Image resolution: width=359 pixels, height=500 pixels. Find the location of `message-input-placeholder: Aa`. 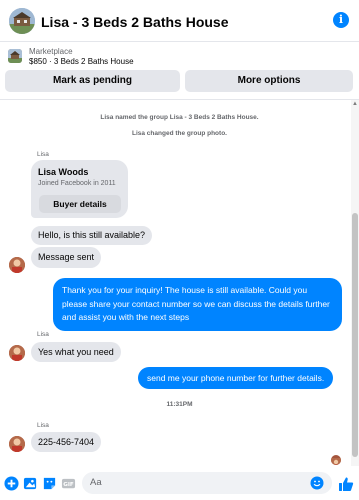

message-input-placeholder: Aa is located at coordinates (96, 482).